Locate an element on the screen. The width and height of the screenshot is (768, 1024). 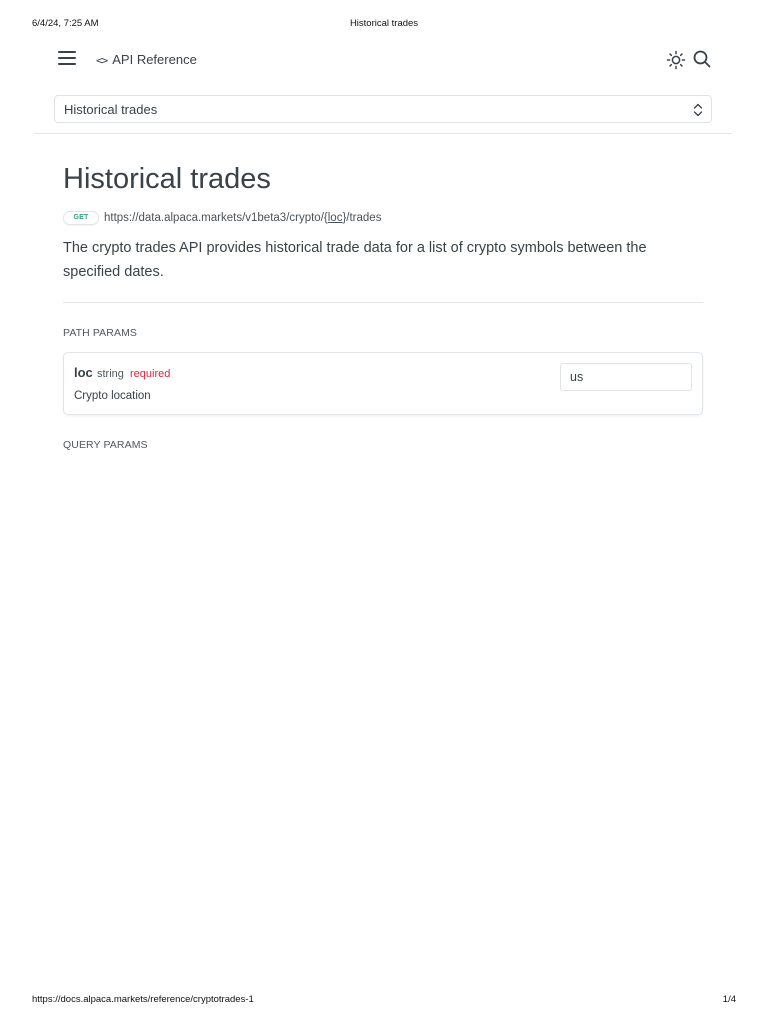
param-type: string is located at coordinates (110, 374).